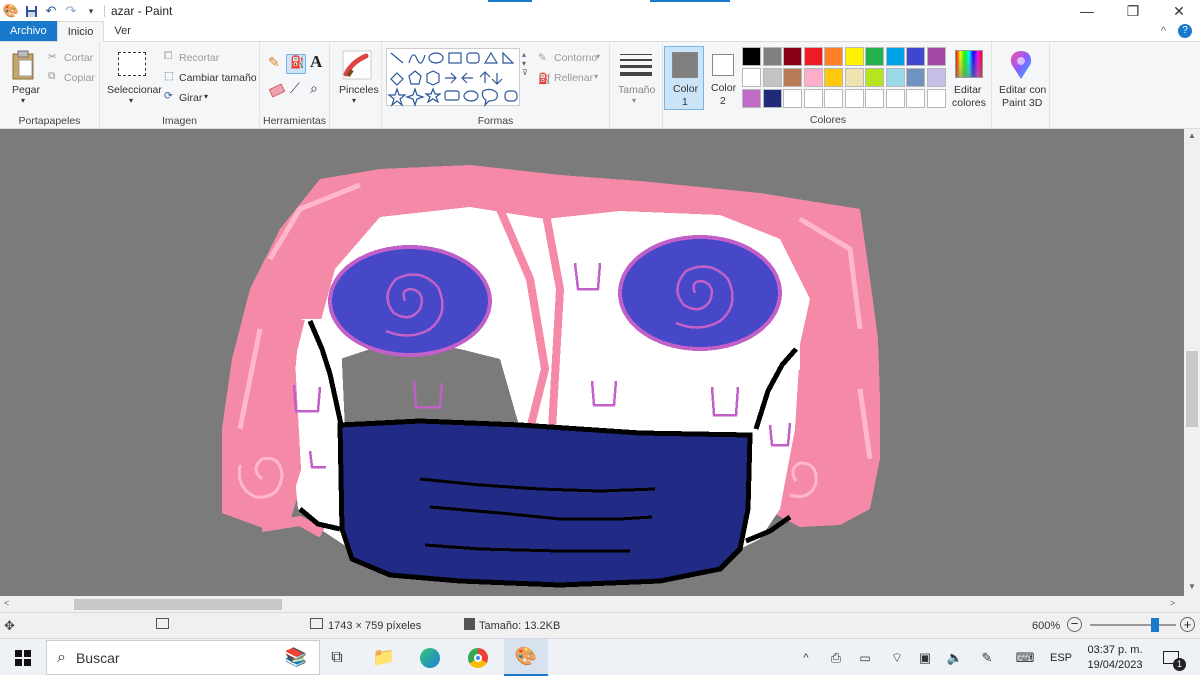  I want to click on brush-icon, so click(357, 66).